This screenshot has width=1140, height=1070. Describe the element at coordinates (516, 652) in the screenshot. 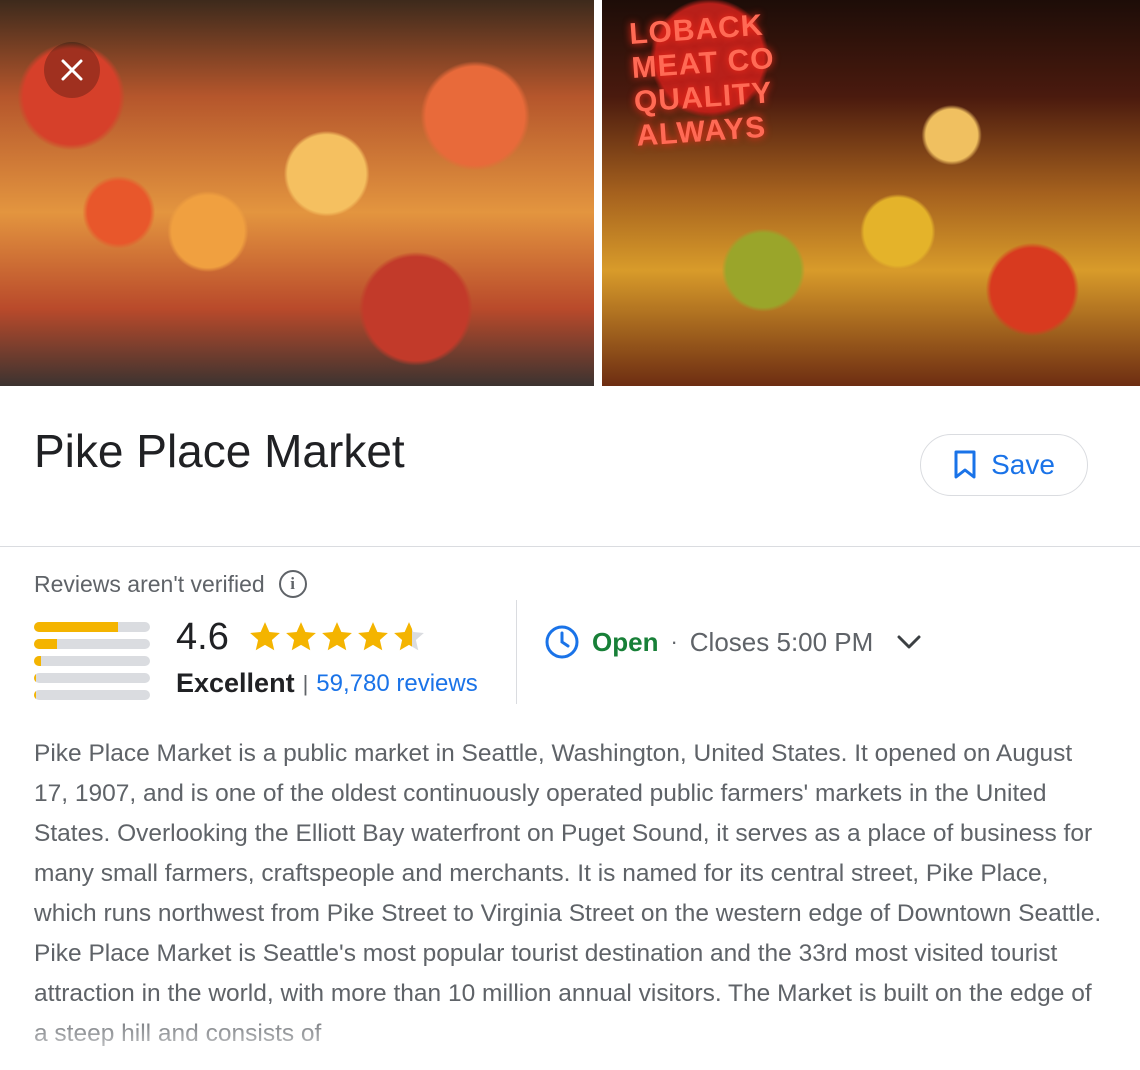

I see `vertical-divider` at that location.